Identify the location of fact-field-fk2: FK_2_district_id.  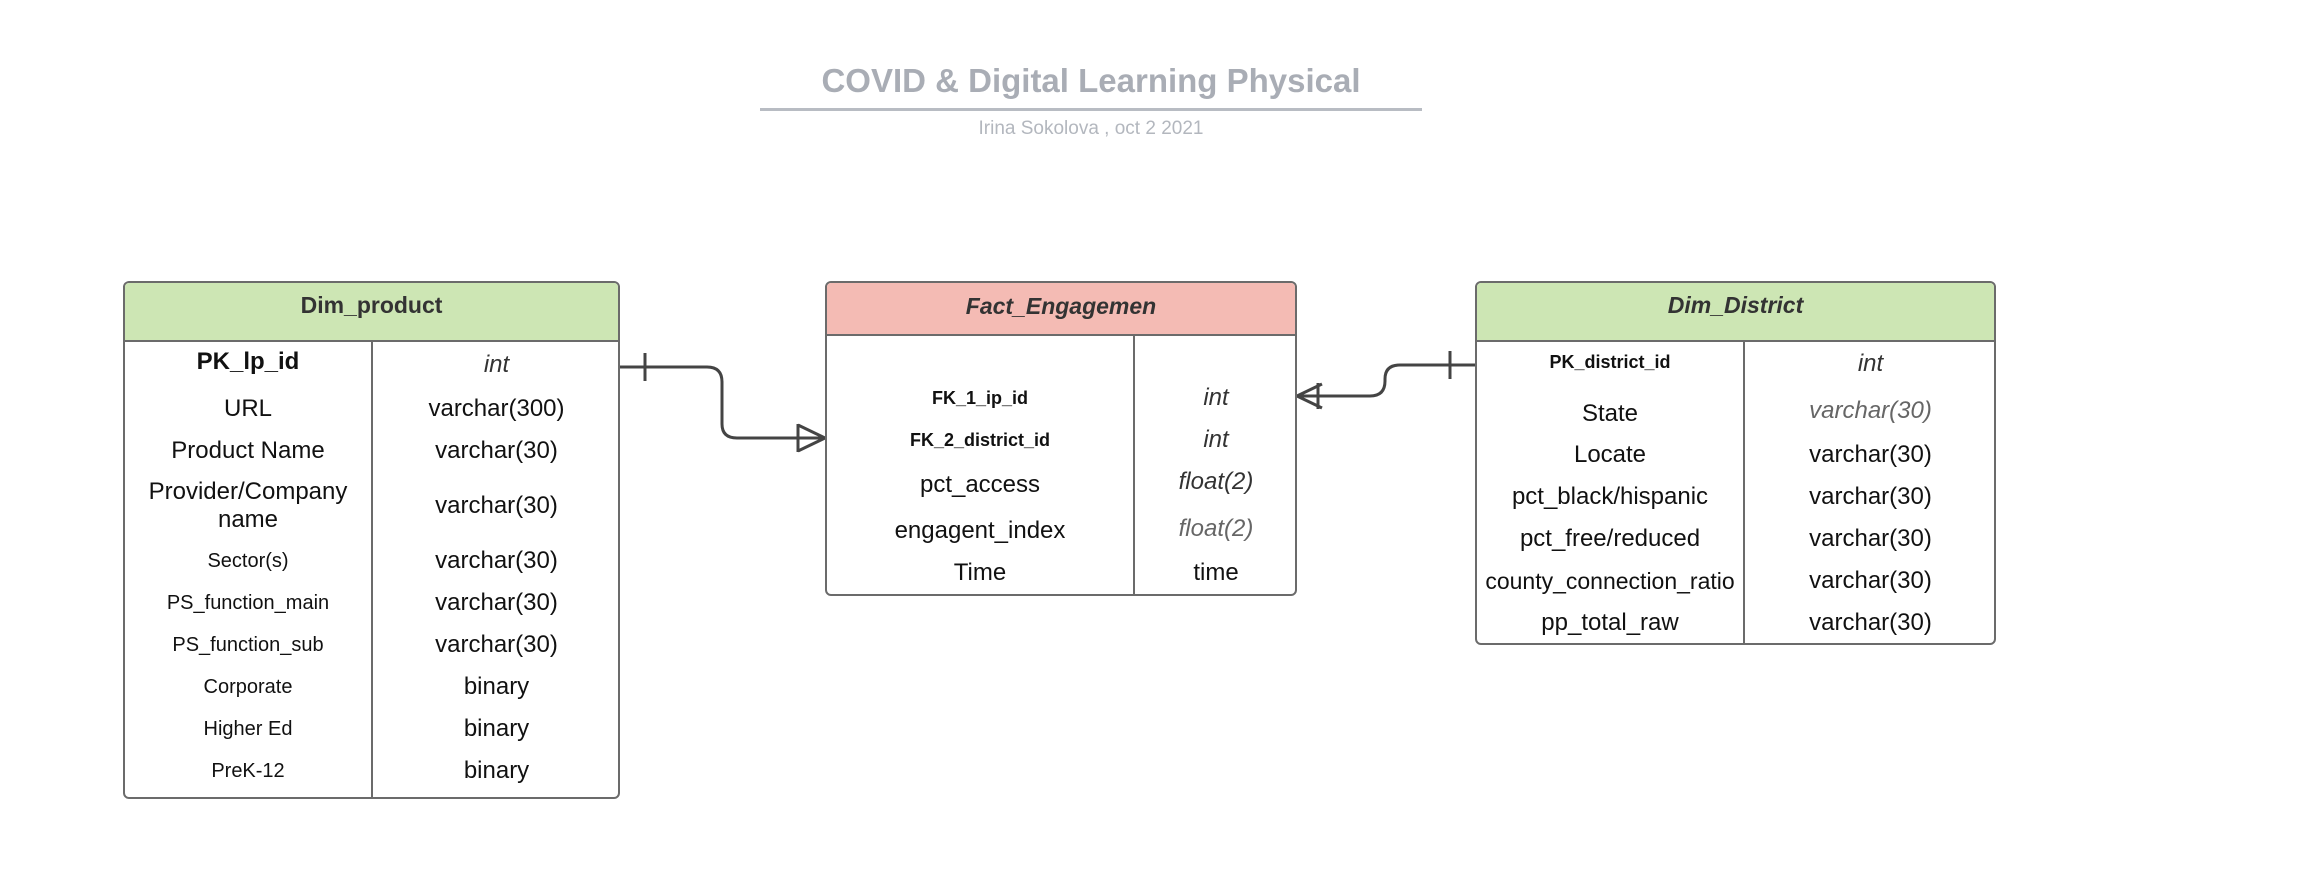
(980, 440).